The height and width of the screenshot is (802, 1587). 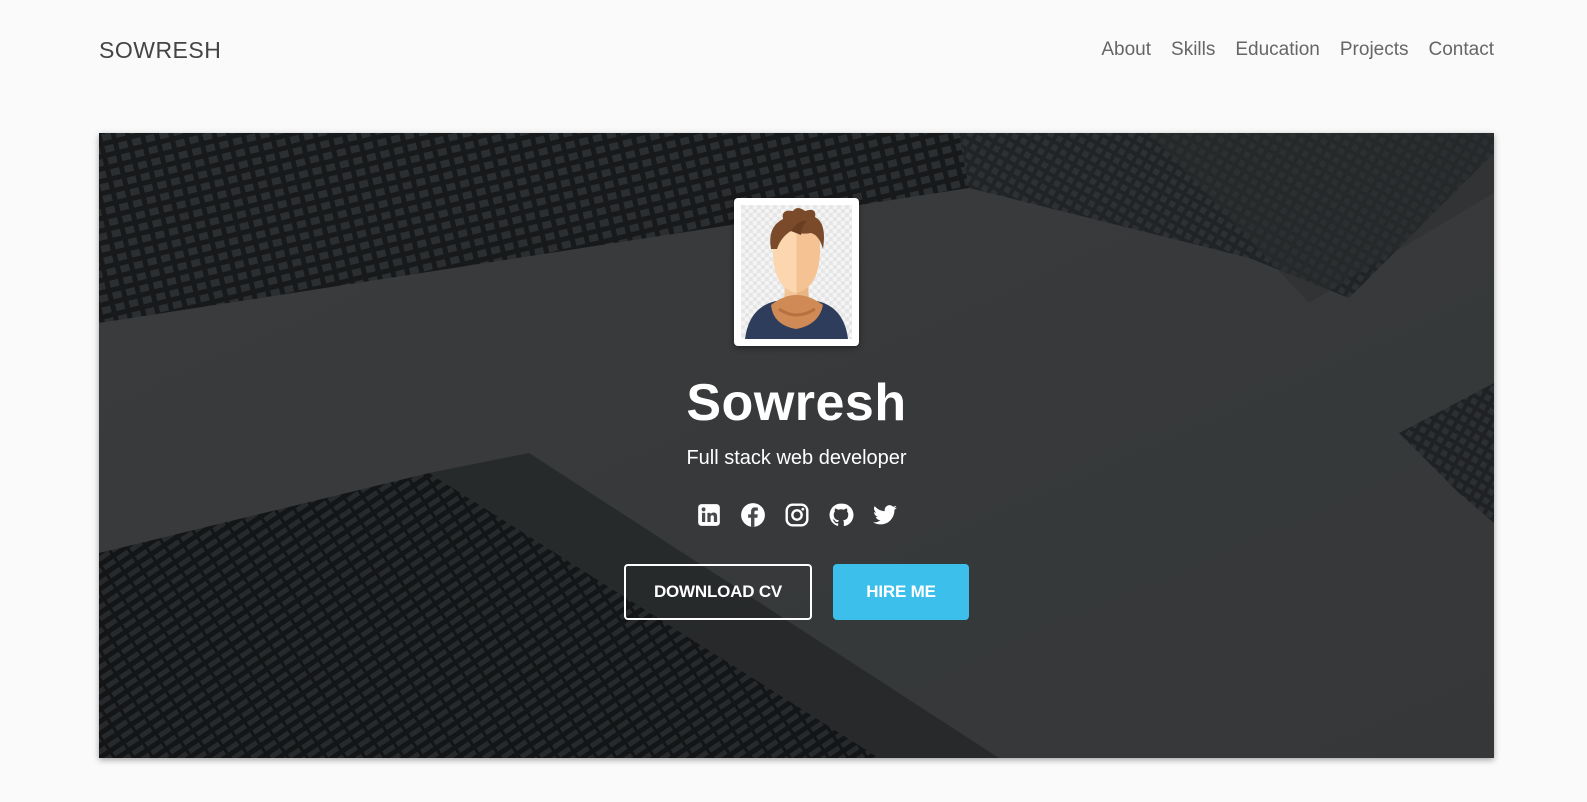 What do you see at coordinates (1374, 50) in the screenshot?
I see `nav-link-projects: Projects` at bounding box center [1374, 50].